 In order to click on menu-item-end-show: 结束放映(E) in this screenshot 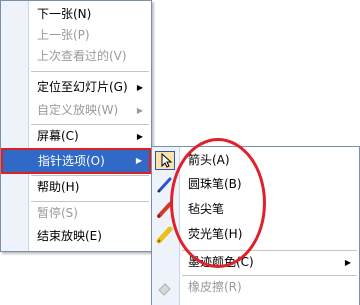, I will do `click(76, 236)`.